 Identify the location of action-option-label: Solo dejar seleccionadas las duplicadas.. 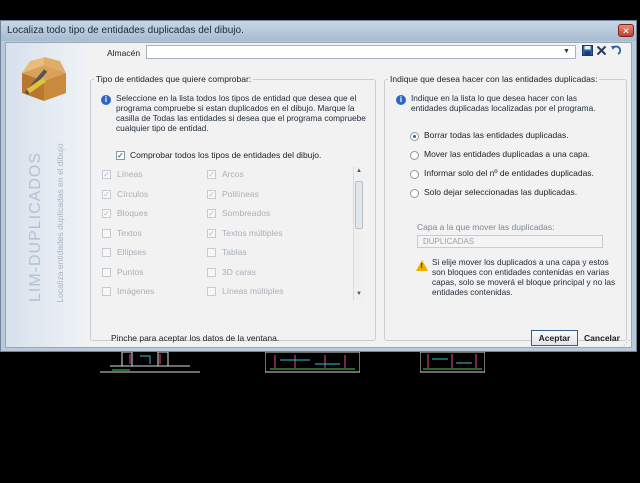
(501, 192).